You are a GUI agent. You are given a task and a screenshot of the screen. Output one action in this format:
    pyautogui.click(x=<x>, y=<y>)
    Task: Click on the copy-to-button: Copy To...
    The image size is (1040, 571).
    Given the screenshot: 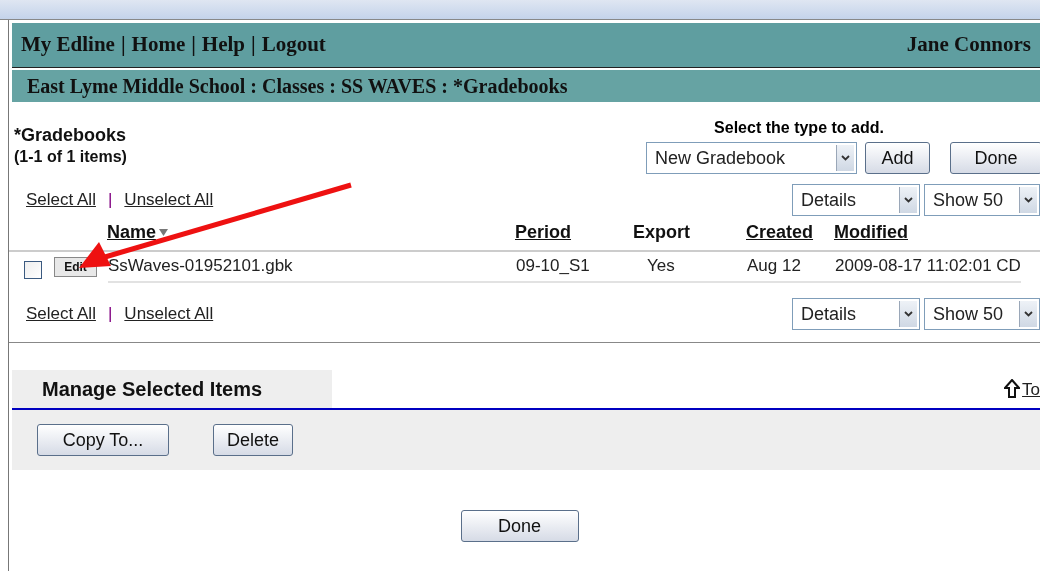 What is the action you would take?
    pyautogui.click(x=103, y=440)
    